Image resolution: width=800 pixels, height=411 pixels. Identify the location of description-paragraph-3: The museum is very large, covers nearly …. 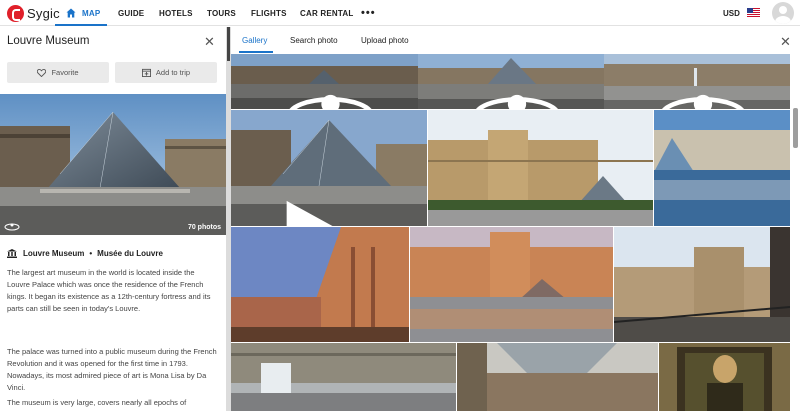
(97, 402).